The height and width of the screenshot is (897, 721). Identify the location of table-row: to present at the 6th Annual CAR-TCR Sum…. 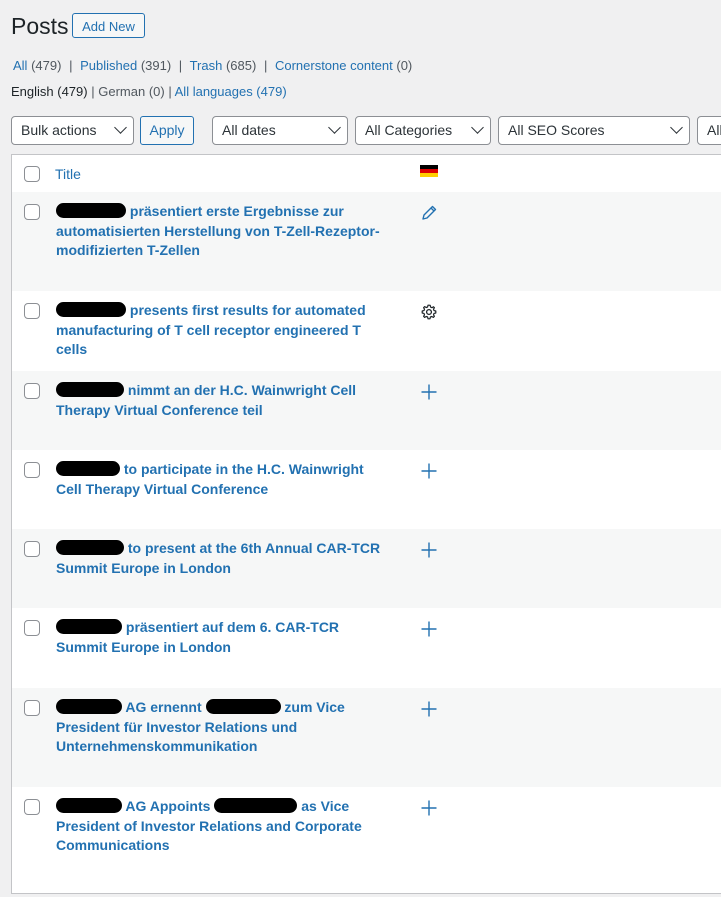
(366, 568).